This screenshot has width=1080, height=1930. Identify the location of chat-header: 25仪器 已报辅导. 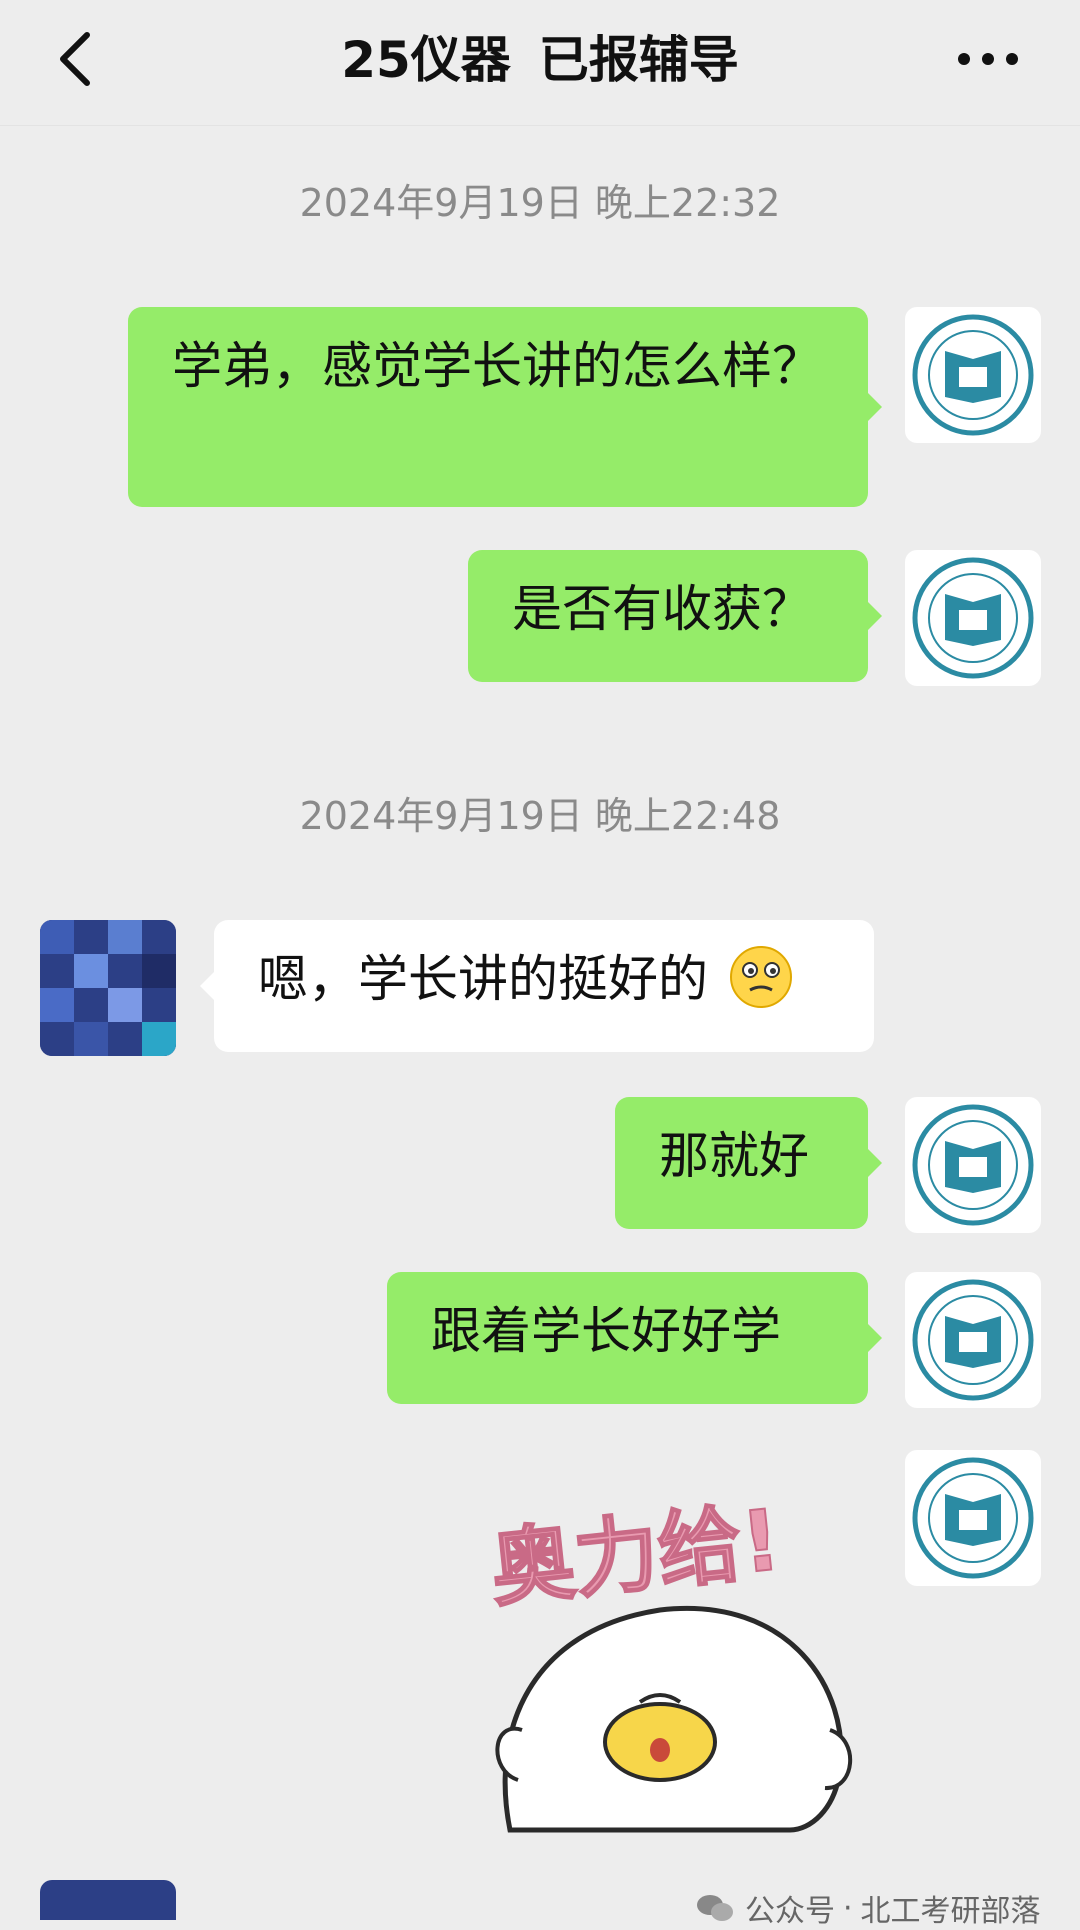
(540, 63).